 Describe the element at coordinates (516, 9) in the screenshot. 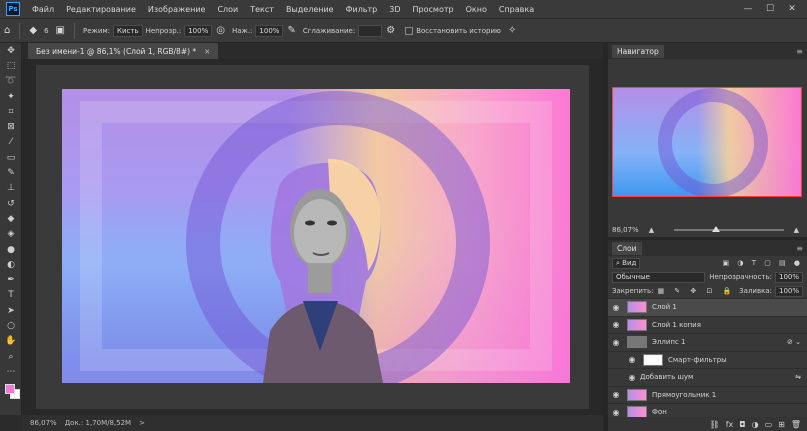

I see `menu-help: Справка` at that location.